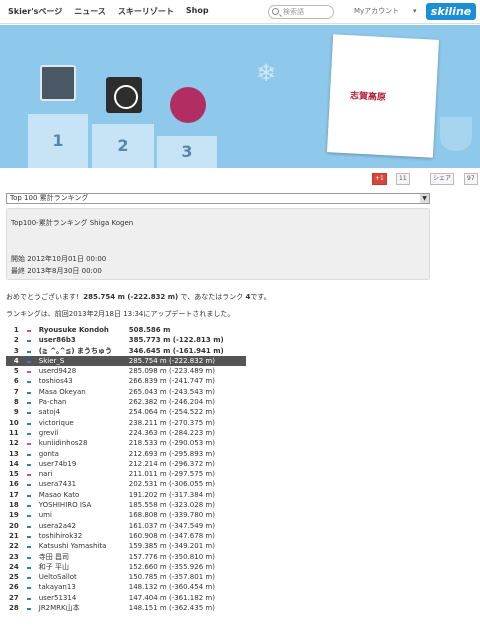  I want to click on skier-name-cell: grevil, so click(81, 433).